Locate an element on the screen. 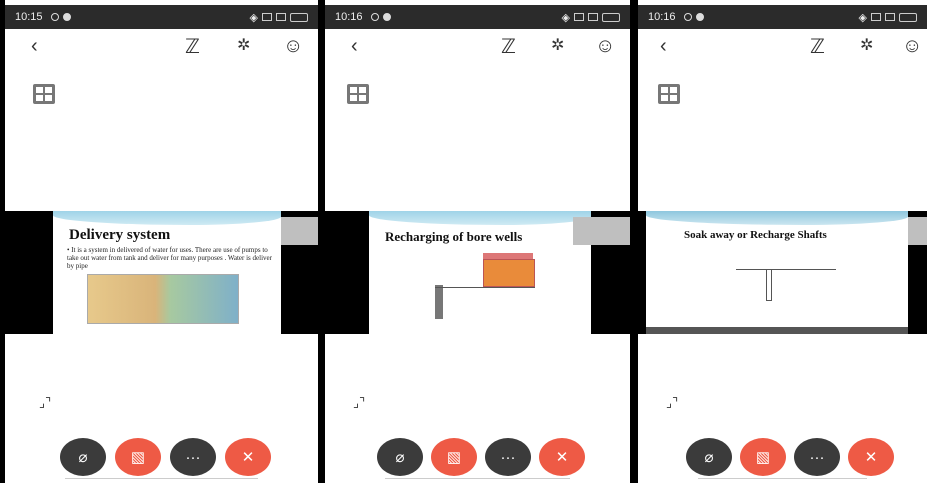  presentation-slide: Soak away or Recharge Shafts is located at coordinates (777, 272).